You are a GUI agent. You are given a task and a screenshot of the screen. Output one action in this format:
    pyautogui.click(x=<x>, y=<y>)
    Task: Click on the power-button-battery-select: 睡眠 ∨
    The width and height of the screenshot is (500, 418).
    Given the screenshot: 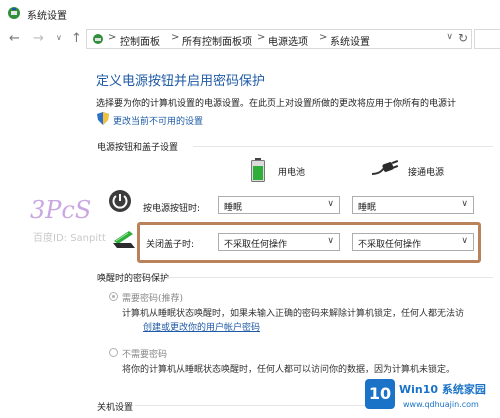 What is the action you would take?
    pyautogui.click(x=279, y=205)
    